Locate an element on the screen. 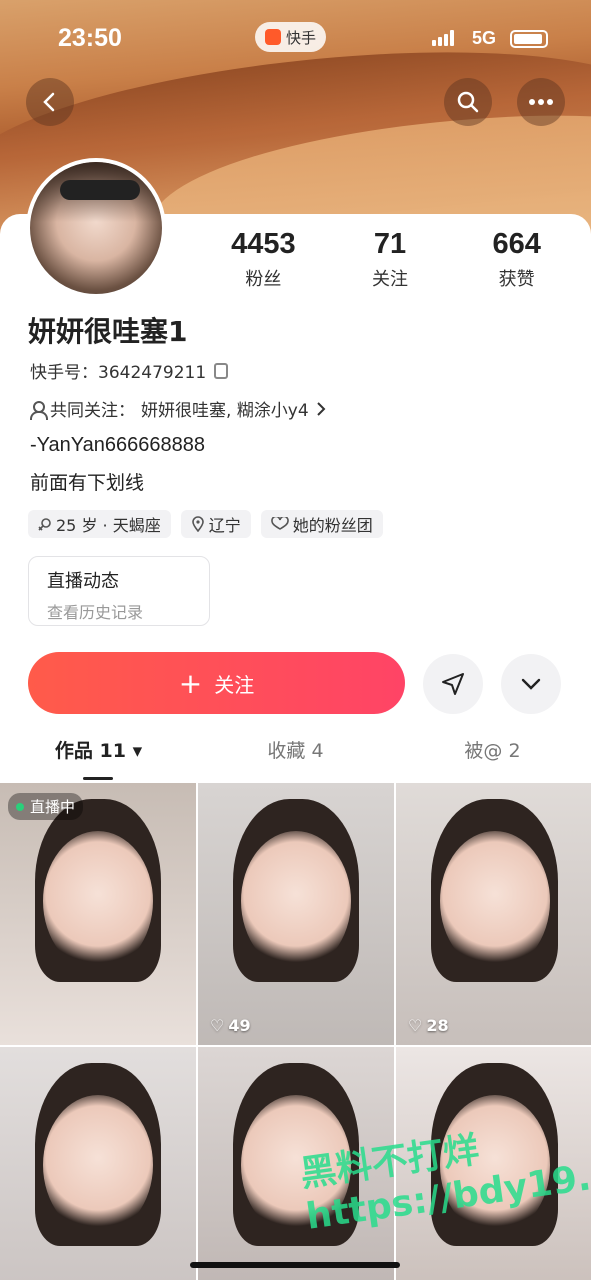  stat-value: 664 is located at coordinates (516, 244).